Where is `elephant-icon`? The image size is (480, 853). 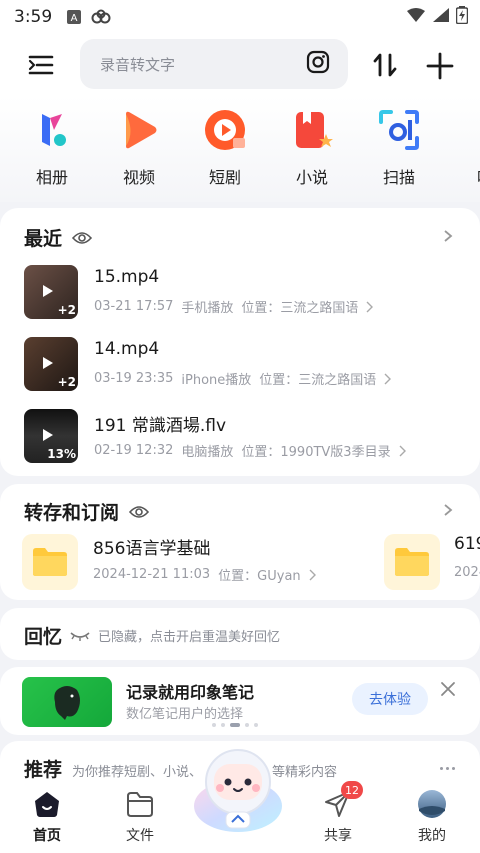
elephant-icon is located at coordinates (67, 703).